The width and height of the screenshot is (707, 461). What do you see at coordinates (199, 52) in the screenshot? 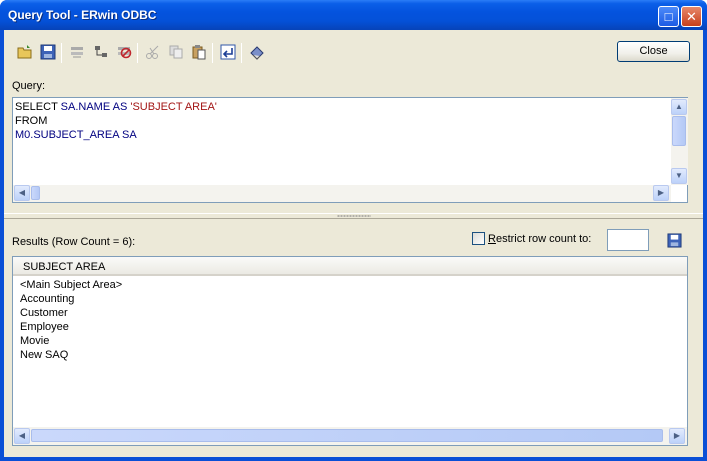
I see `paste-icon` at bounding box center [199, 52].